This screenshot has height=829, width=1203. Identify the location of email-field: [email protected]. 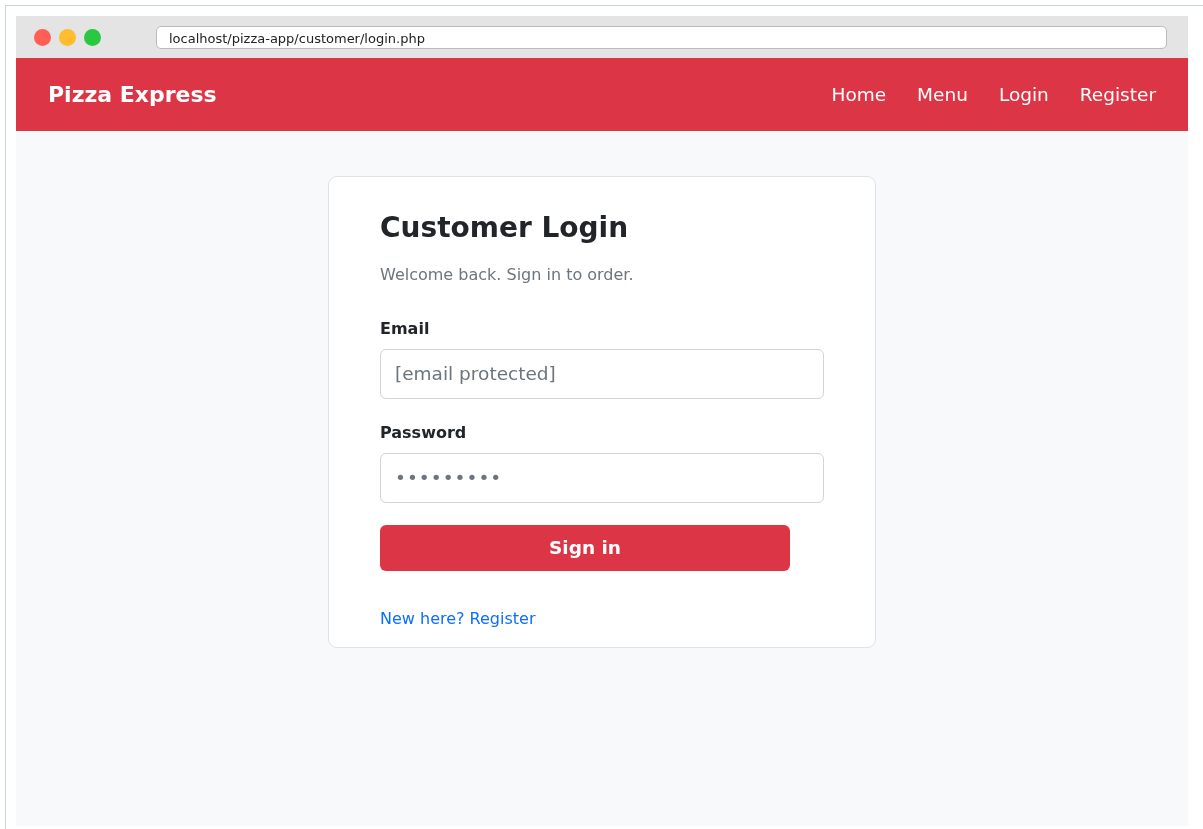
(602, 373).